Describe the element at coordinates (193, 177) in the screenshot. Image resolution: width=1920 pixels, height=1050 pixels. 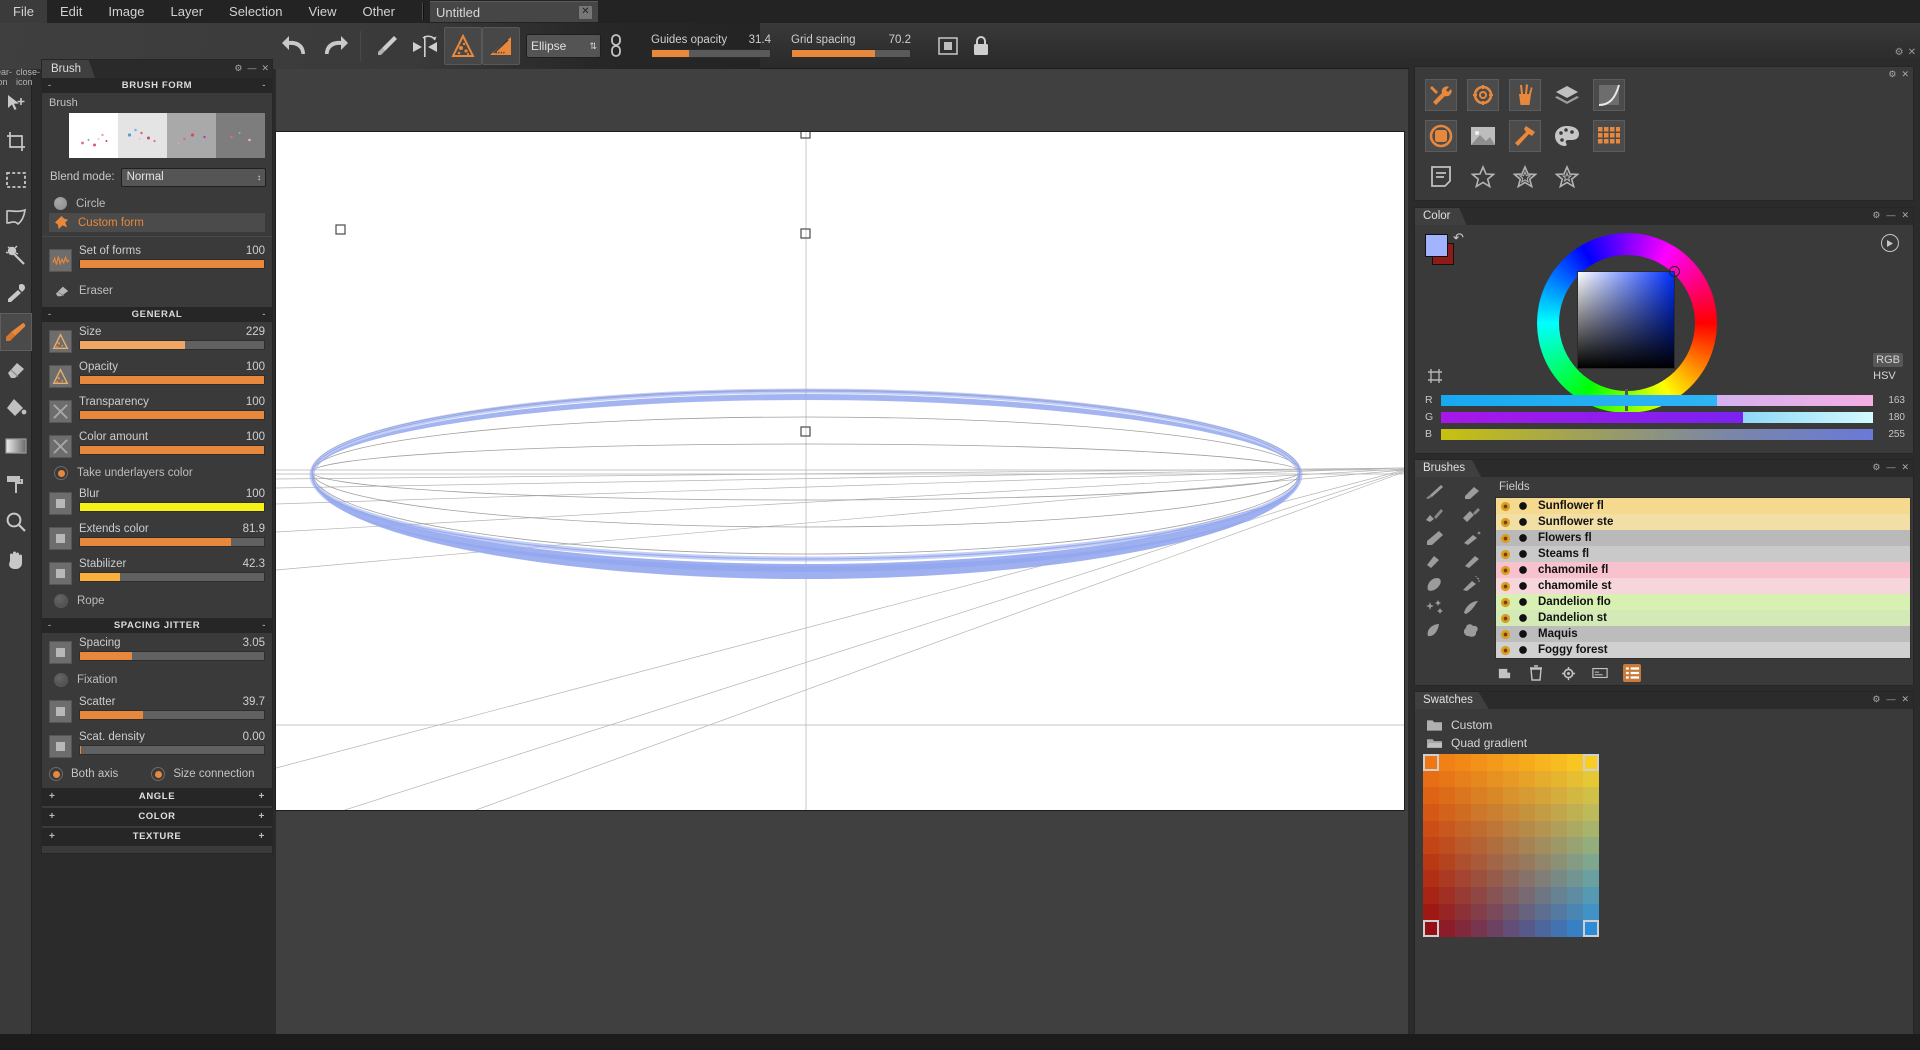
I see `blend-mode-select: Normal ↕` at that location.